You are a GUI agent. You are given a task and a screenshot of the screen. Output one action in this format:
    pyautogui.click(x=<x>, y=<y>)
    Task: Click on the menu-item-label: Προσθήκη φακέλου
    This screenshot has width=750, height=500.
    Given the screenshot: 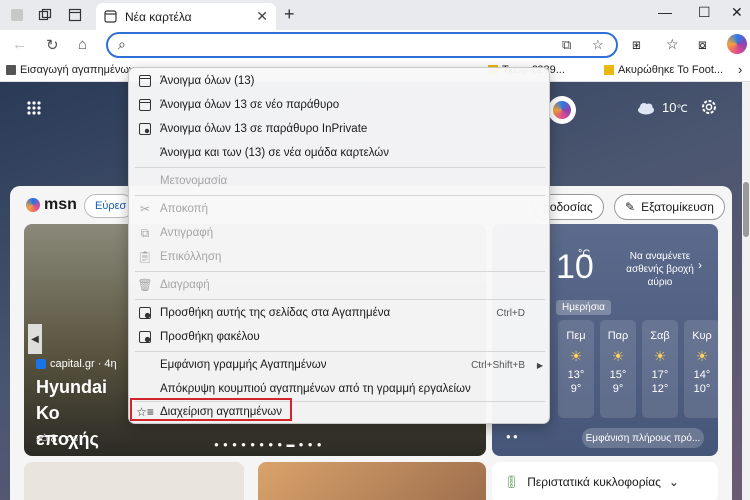 What is the action you would take?
    pyautogui.click(x=210, y=337)
    